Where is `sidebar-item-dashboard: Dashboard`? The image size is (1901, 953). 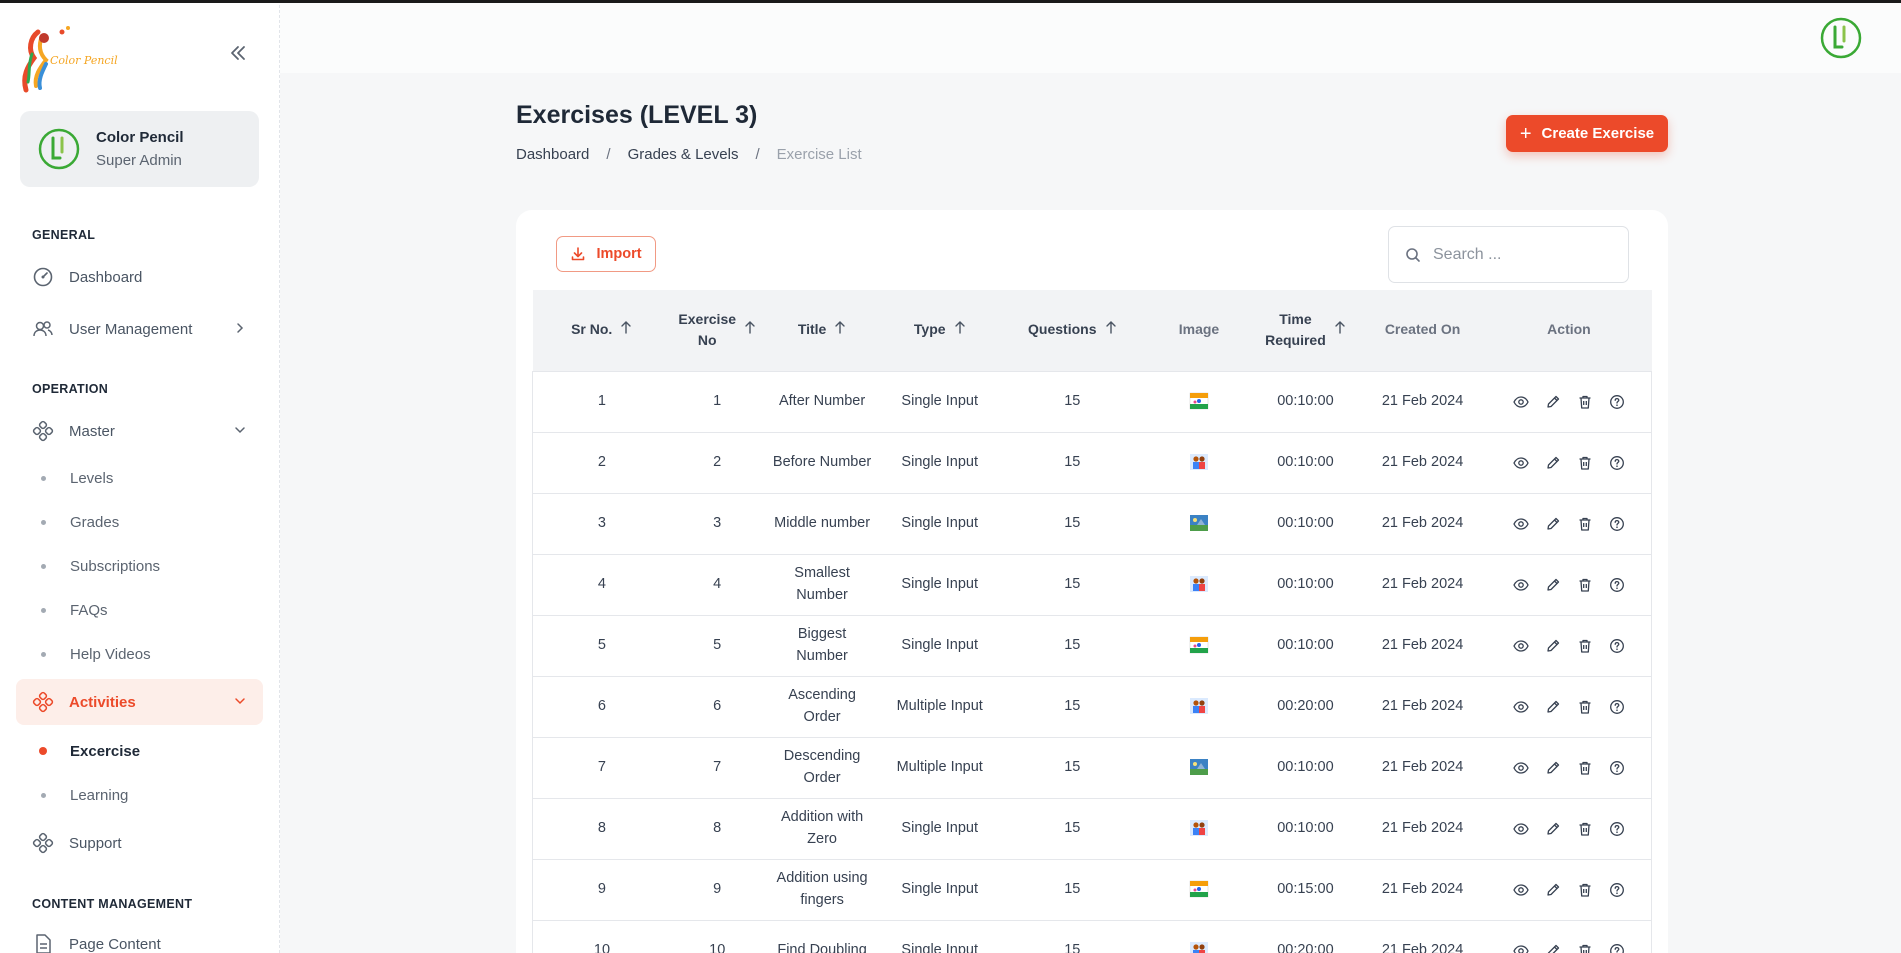
sidebar-item-dashboard: Dashboard is located at coordinates (139, 277).